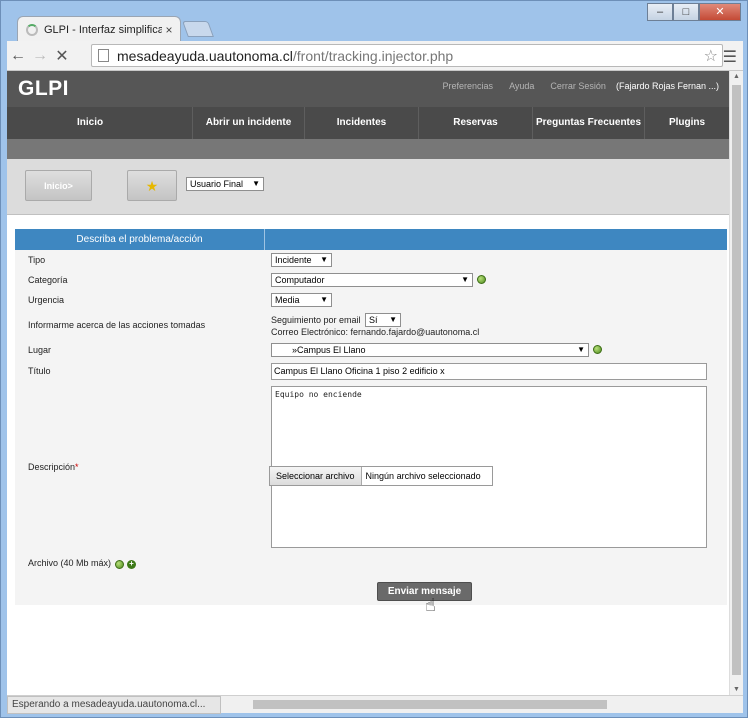  What do you see at coordinates (100, 123) in the screenshot?
I see `menu-item-inicio: Inicio` at bounding box center [100, 123].